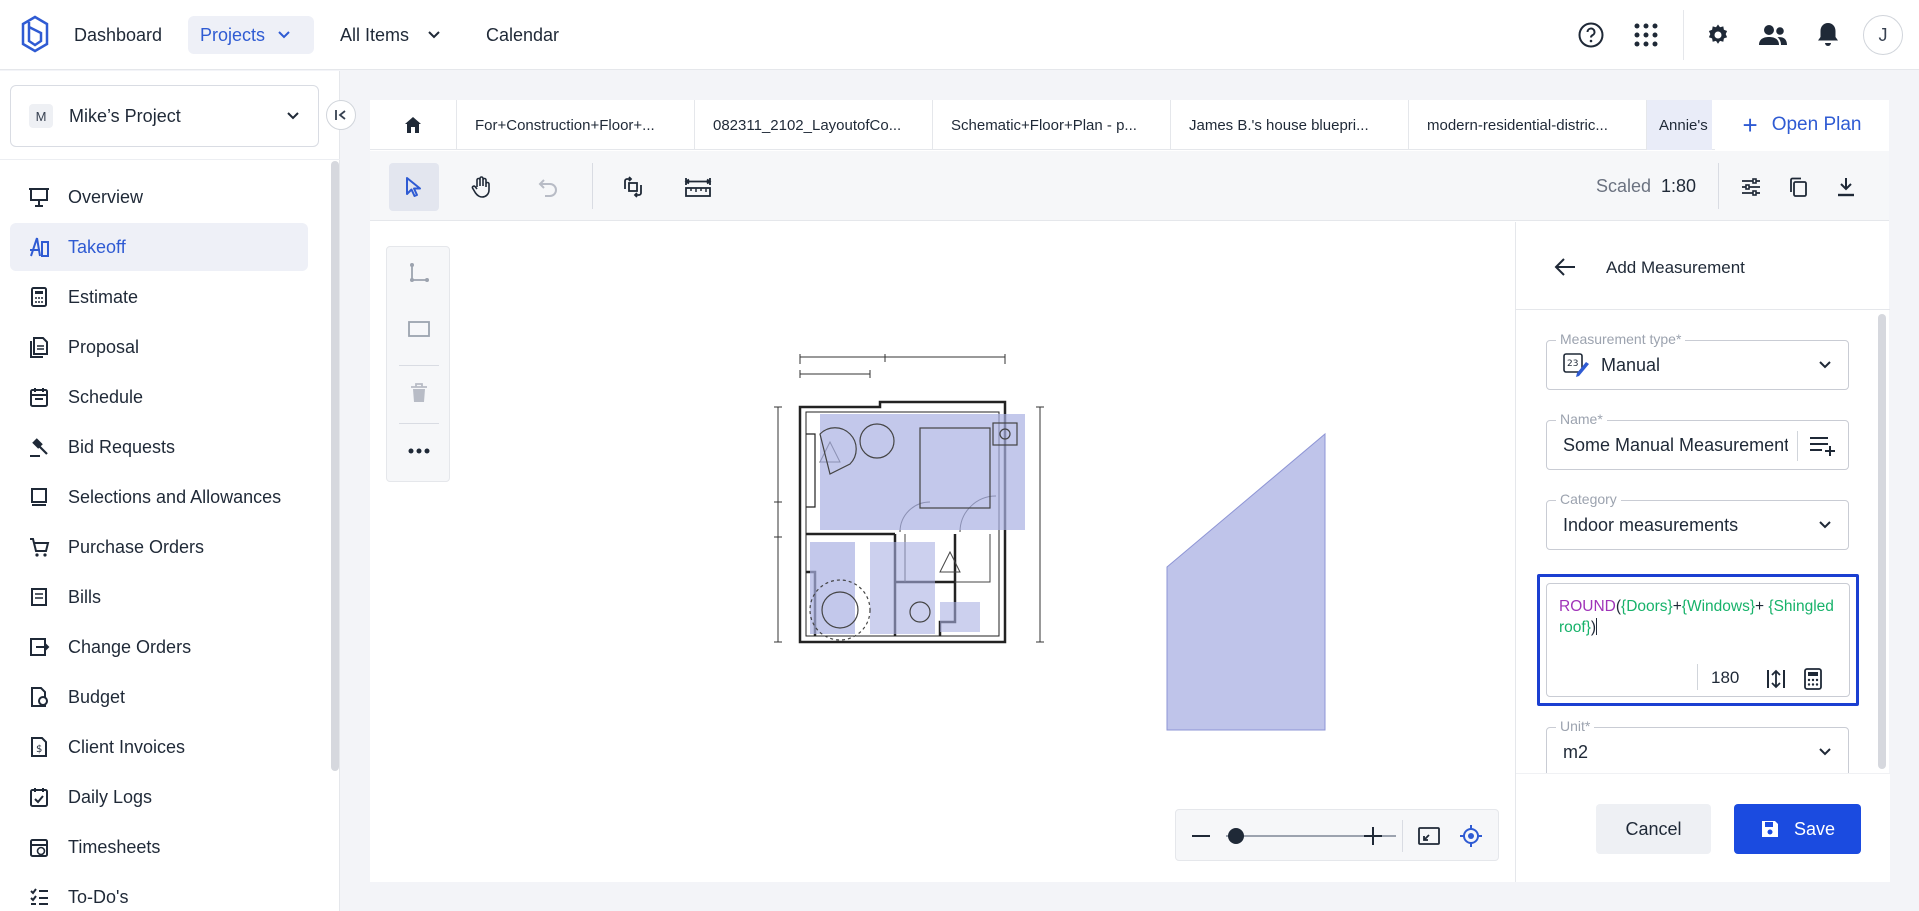  What do you see at coordinates (1651, 524) in the screenshot?
I see `category-value: Indoor measurements` at bounding box center [1651, 524].